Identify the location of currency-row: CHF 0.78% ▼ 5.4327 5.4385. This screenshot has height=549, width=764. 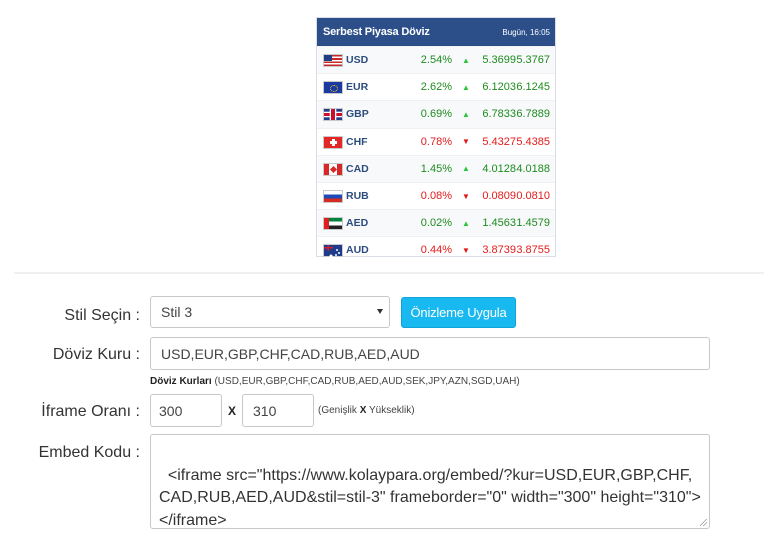
(436, 141).